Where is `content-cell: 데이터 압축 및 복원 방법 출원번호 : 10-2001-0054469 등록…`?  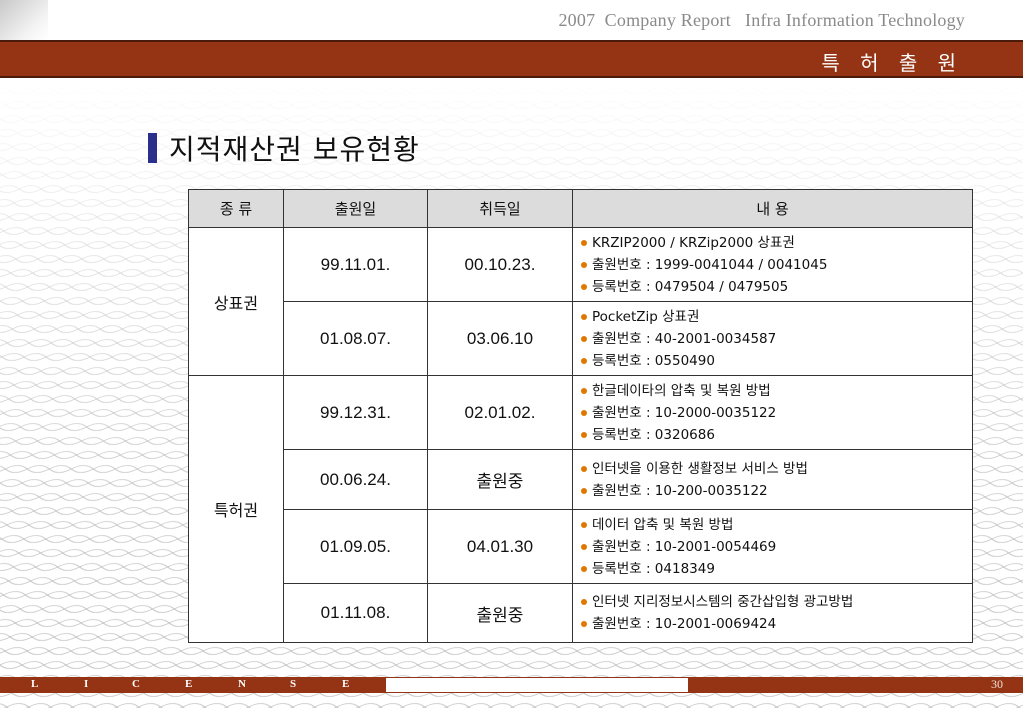
content-cell: 데이터 압축 및 복원 방법 출원번호 : 10-2001-0054469 등록… is located at coordinates (772, 546).